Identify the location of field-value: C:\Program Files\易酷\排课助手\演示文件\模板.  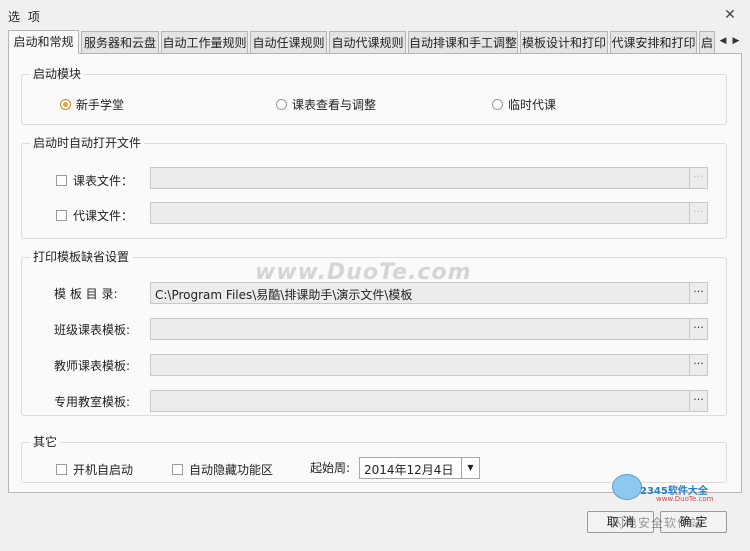
(284, 295).